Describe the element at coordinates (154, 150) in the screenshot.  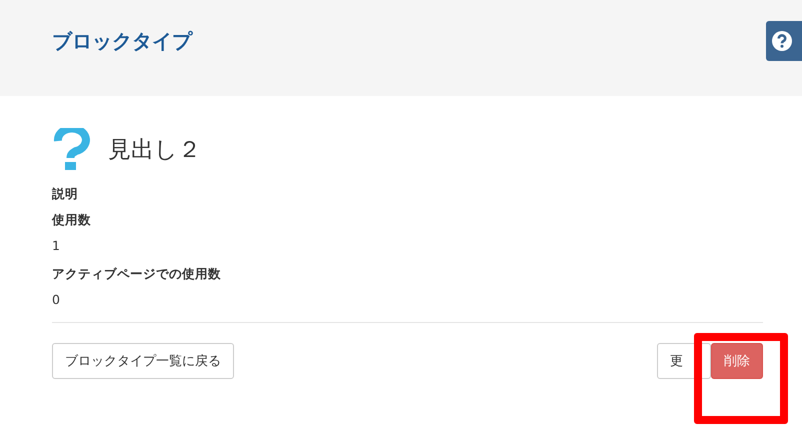
I see `block-type-heading: 見出し２` at that location.